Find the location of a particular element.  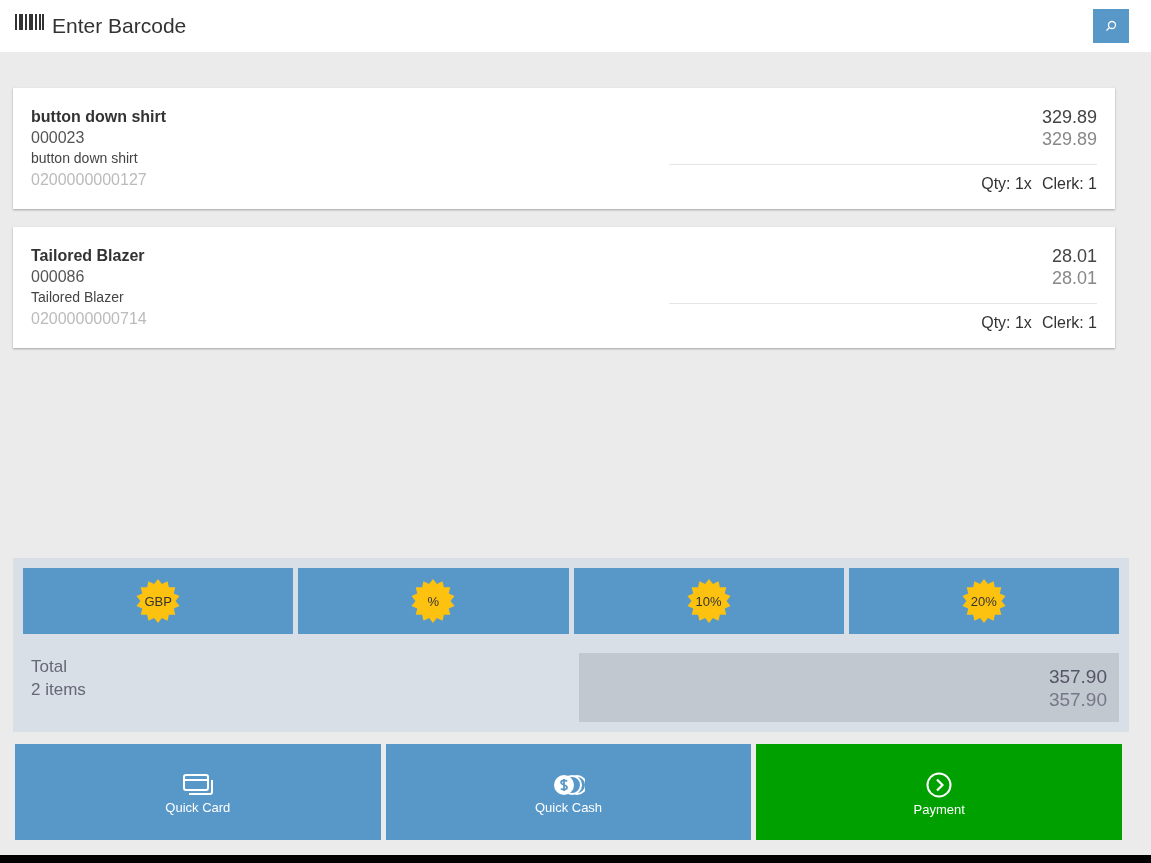

cards-icon is located at coordinates (197, 785).